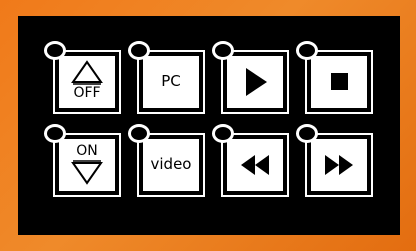 The width and height of the screenshot is (416, 251). I want to click on play-led-indicator, so click(223, 50).